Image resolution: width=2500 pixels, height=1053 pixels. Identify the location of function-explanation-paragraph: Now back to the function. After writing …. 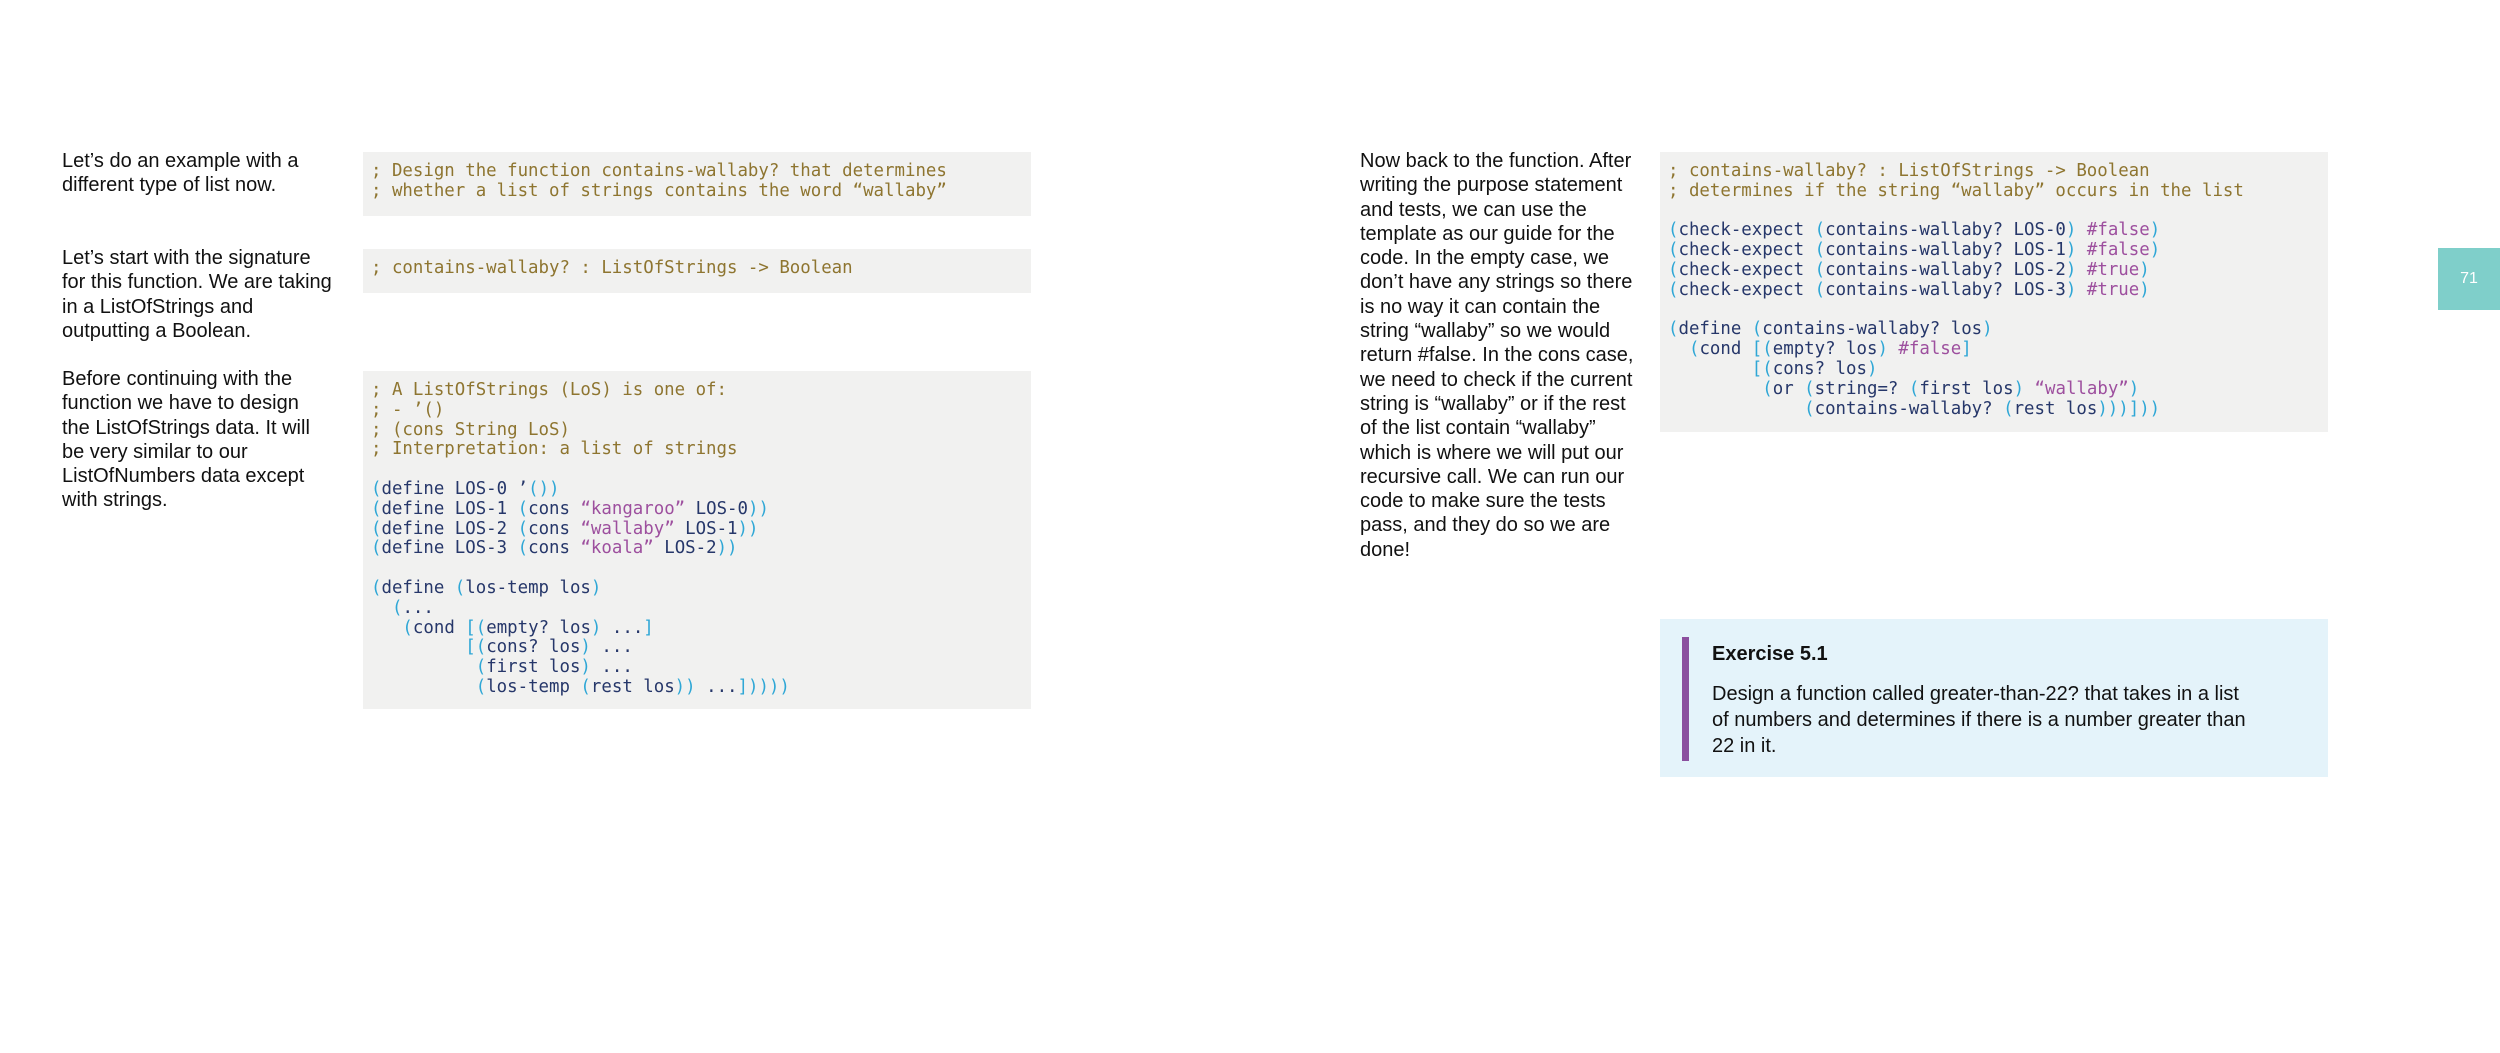
(1497, 355).